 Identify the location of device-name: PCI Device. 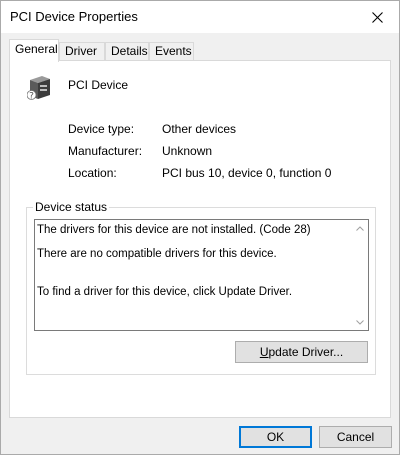
(98, 85).